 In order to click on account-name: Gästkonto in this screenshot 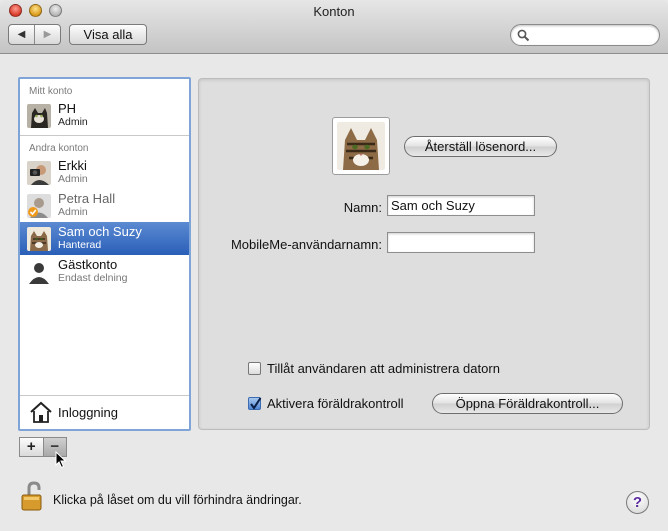, I will do `click(88, 264)`.